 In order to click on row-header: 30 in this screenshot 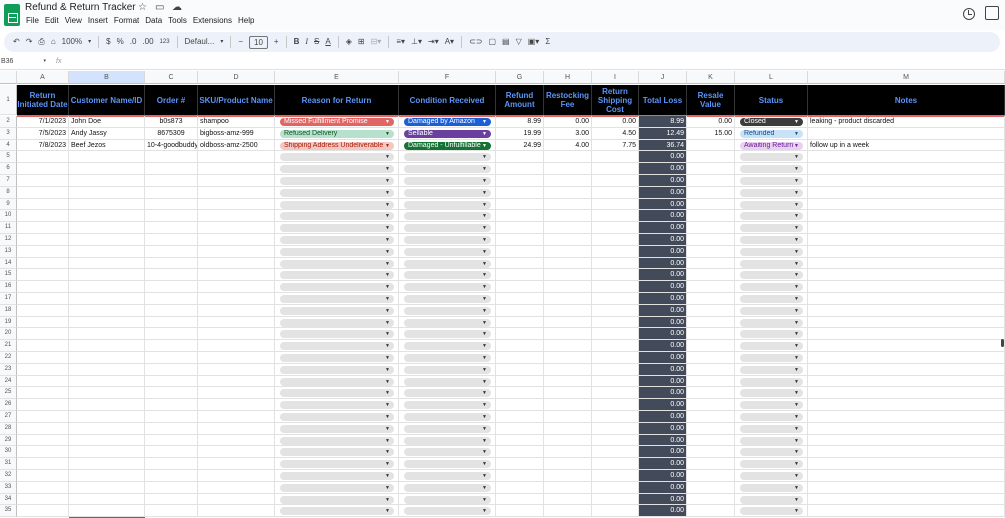, I will do `click(8, 452)`.